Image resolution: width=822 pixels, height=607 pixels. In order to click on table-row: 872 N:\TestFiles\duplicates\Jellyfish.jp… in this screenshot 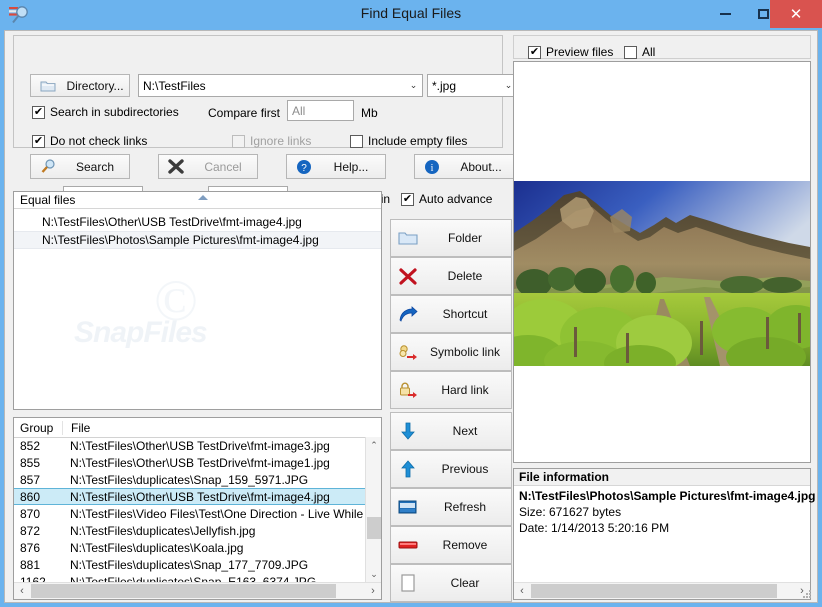, I will do `click(189, 530)`.